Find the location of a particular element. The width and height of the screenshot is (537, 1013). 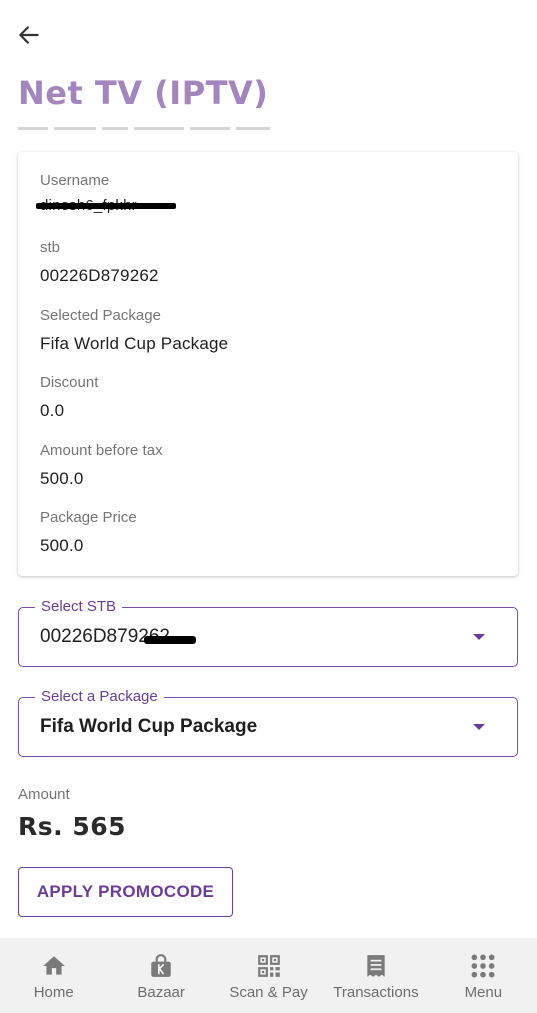

detail-value-username: dinesh6_fpkhr is located at coordinates (106, 205).